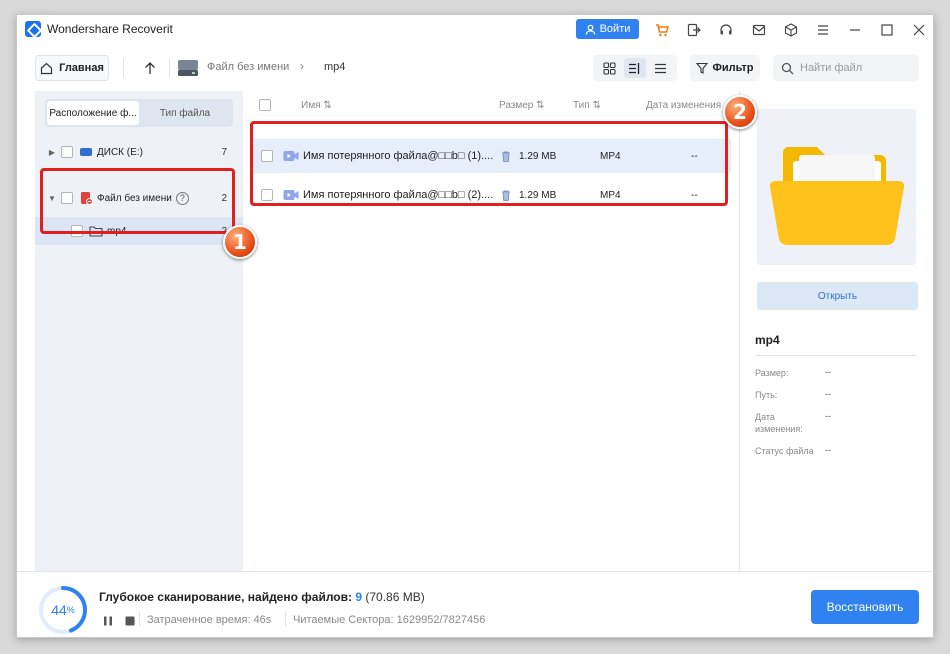  I want to click on tab-file-type: Тип файла, so click(185, 113).